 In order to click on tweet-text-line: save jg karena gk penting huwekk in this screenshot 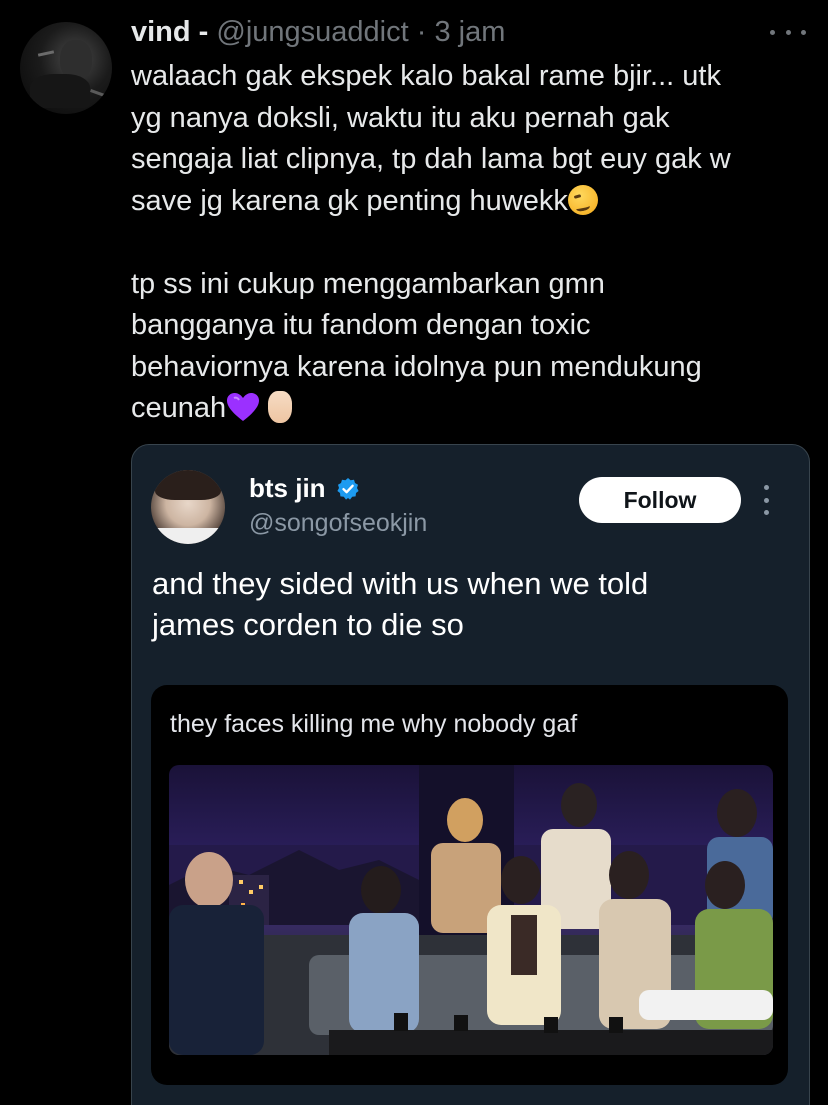, I will do `click(471, 202)`.